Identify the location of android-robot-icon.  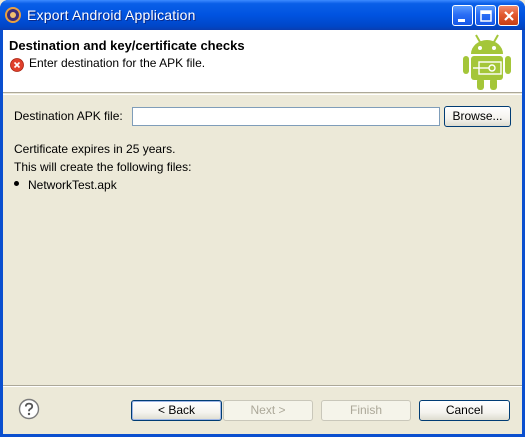
(487, 62).